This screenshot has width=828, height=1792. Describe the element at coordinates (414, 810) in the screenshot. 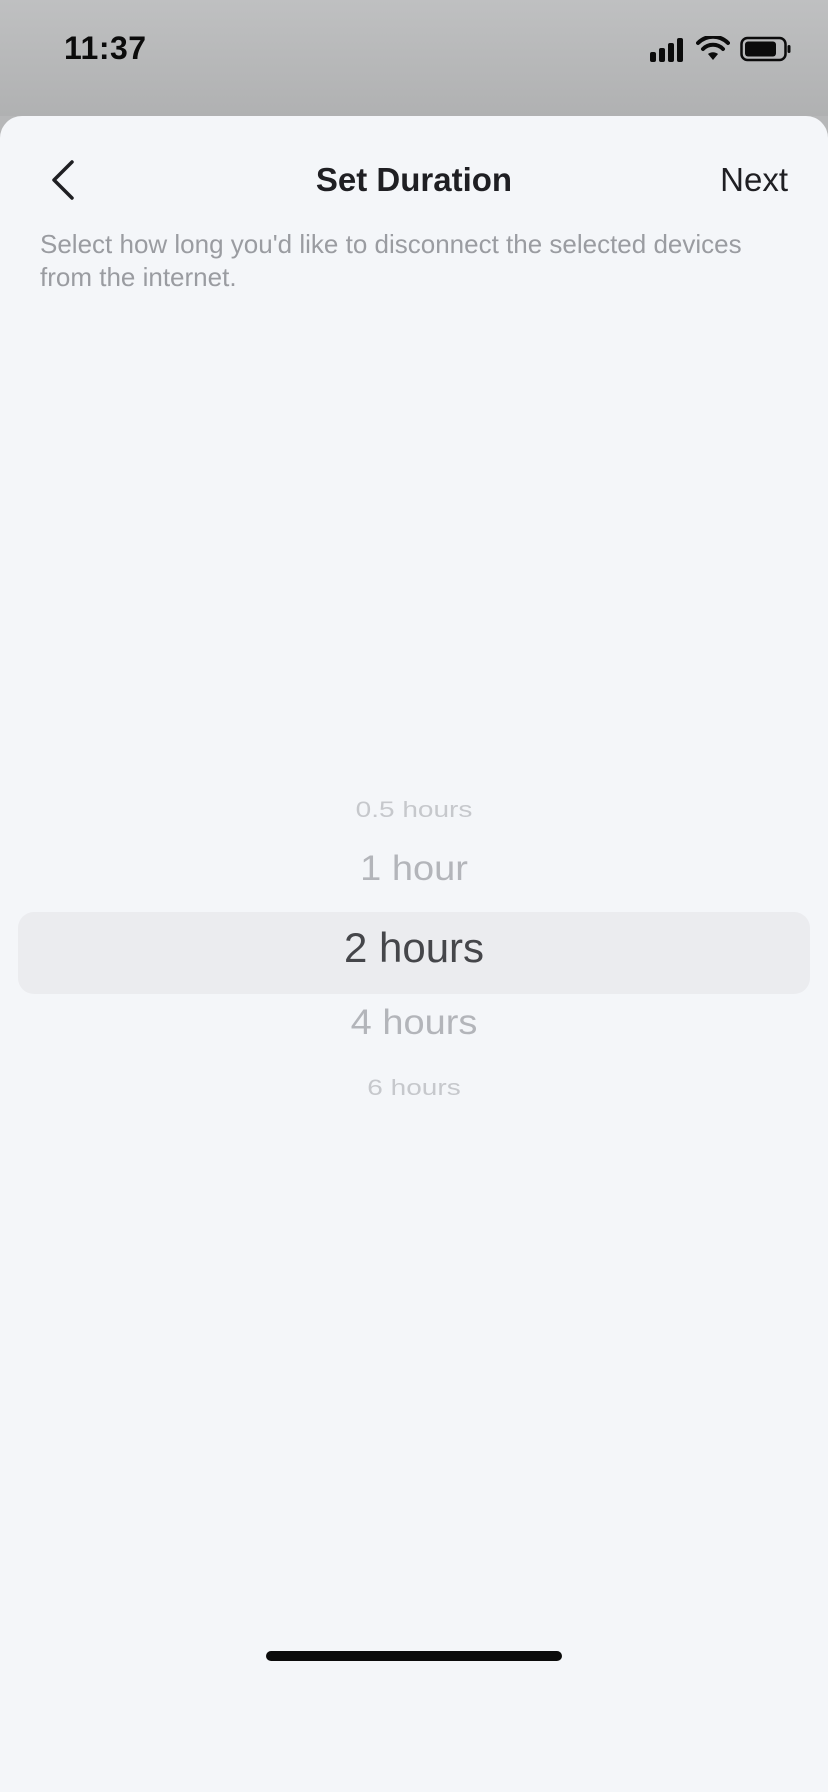

I see `picker-option-0.5-hours: 0.5 hours` at that location.